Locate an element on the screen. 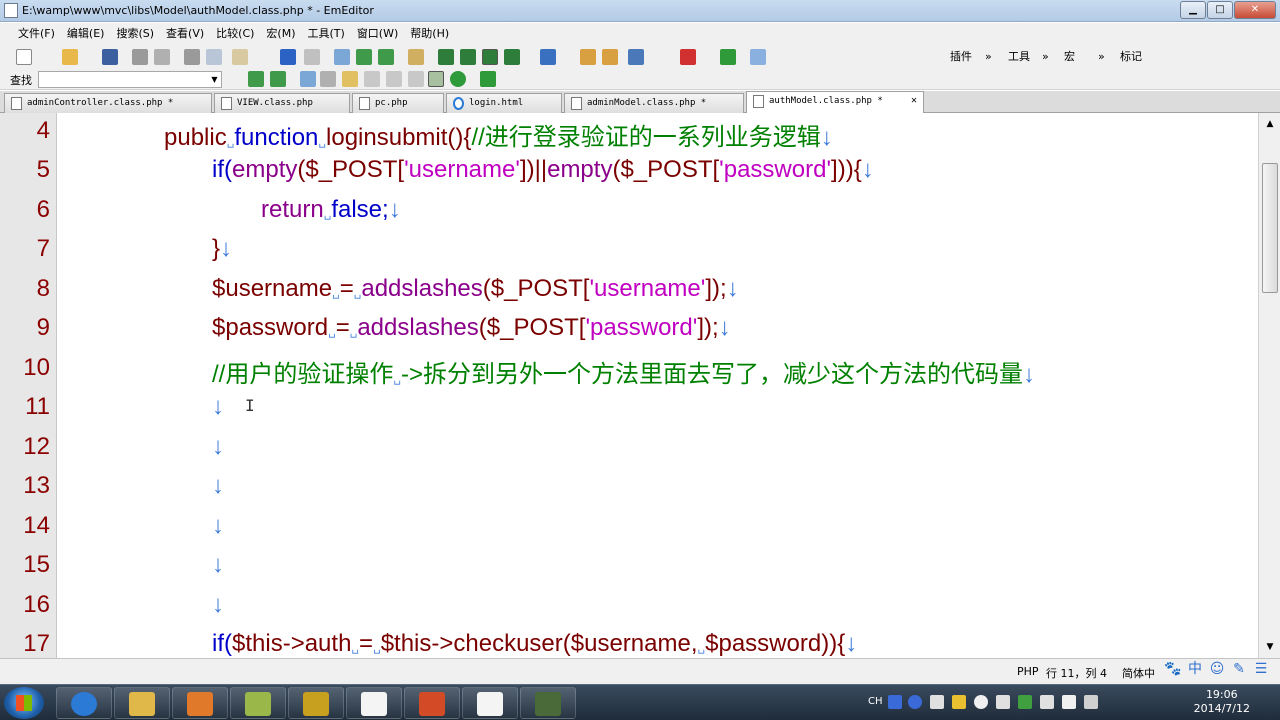 The image size is (1280, 720). tools-chevron-icon: » is located at coordinates (1045, 57).